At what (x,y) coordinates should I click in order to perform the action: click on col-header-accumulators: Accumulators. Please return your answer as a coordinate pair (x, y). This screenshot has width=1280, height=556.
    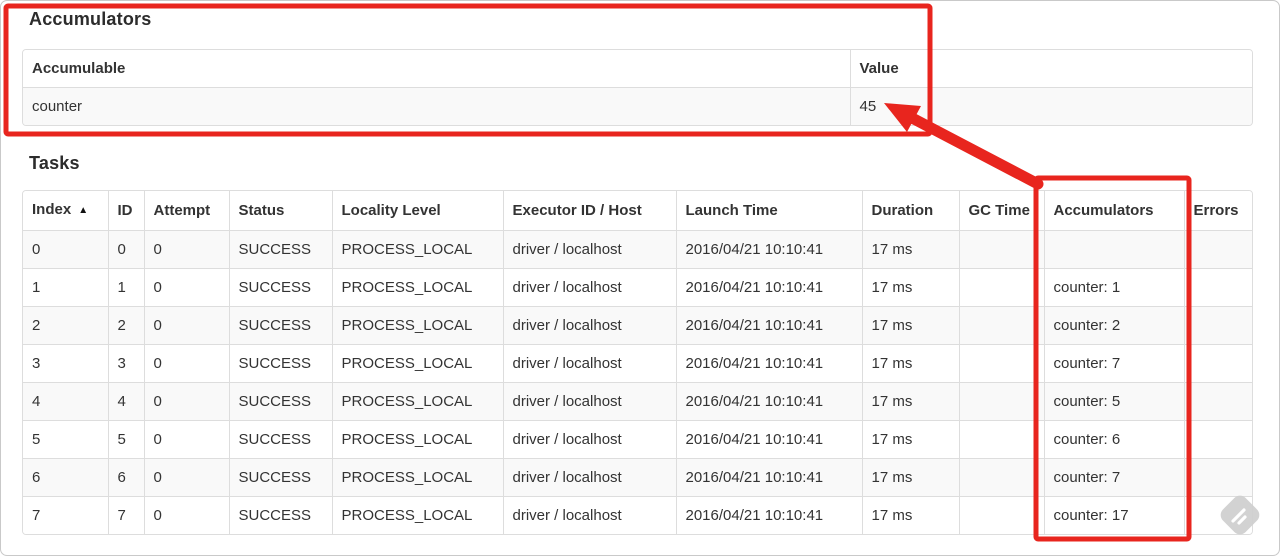
    Looking at the image, I should click on (1113, 211).